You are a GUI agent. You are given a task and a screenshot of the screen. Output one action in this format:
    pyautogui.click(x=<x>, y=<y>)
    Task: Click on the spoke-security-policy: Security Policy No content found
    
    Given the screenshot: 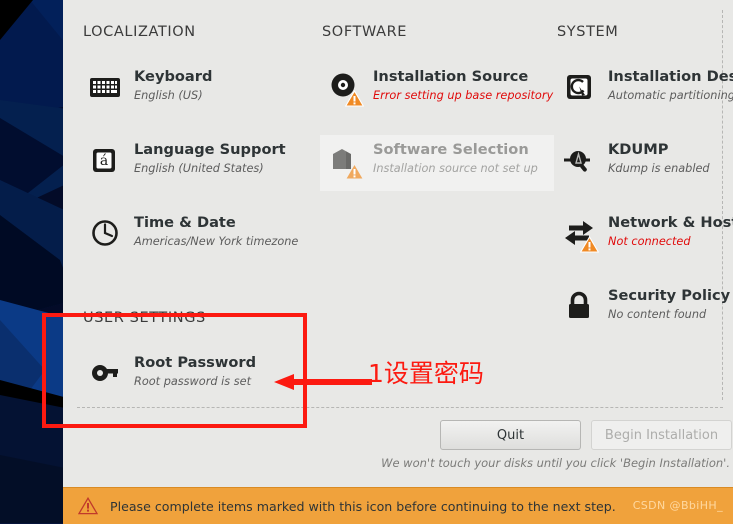 What is the action you would take?
    pyautogui.click(x=644, y=309)
    